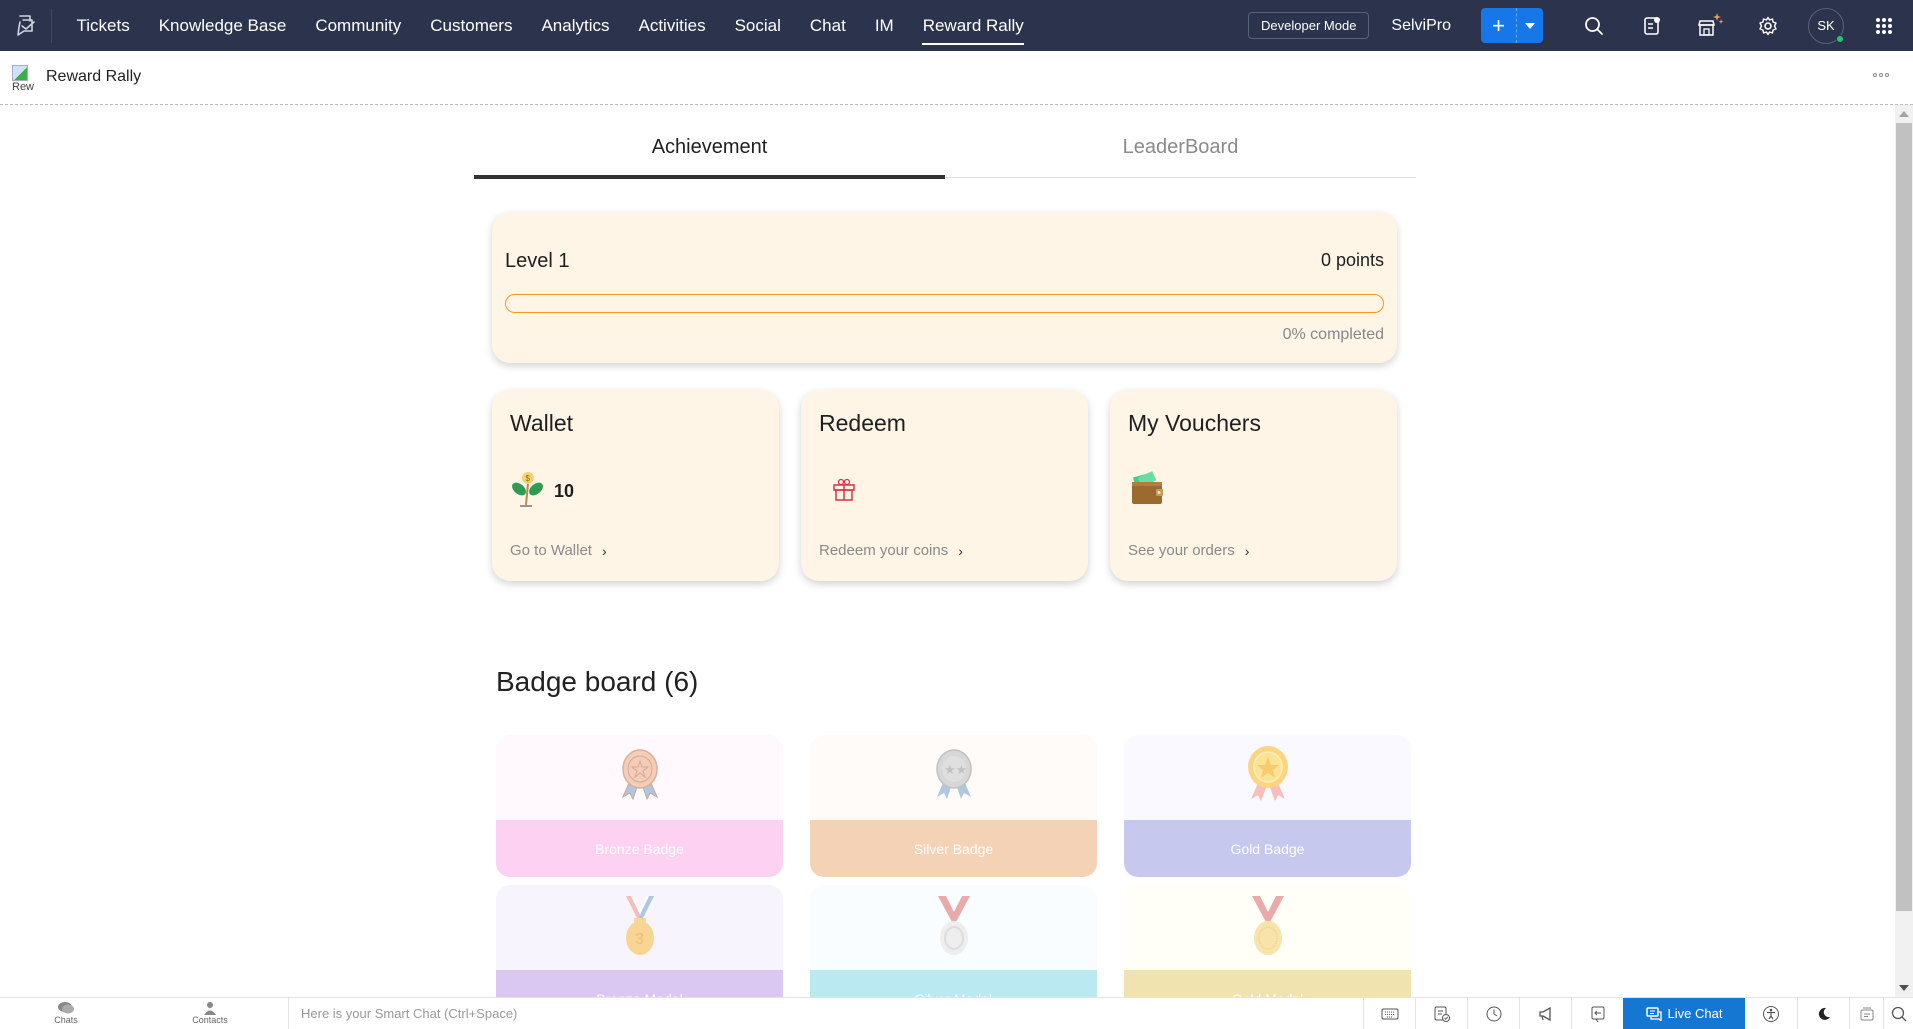  I want to click on page-title: Reward Rally, so click(94, 76).